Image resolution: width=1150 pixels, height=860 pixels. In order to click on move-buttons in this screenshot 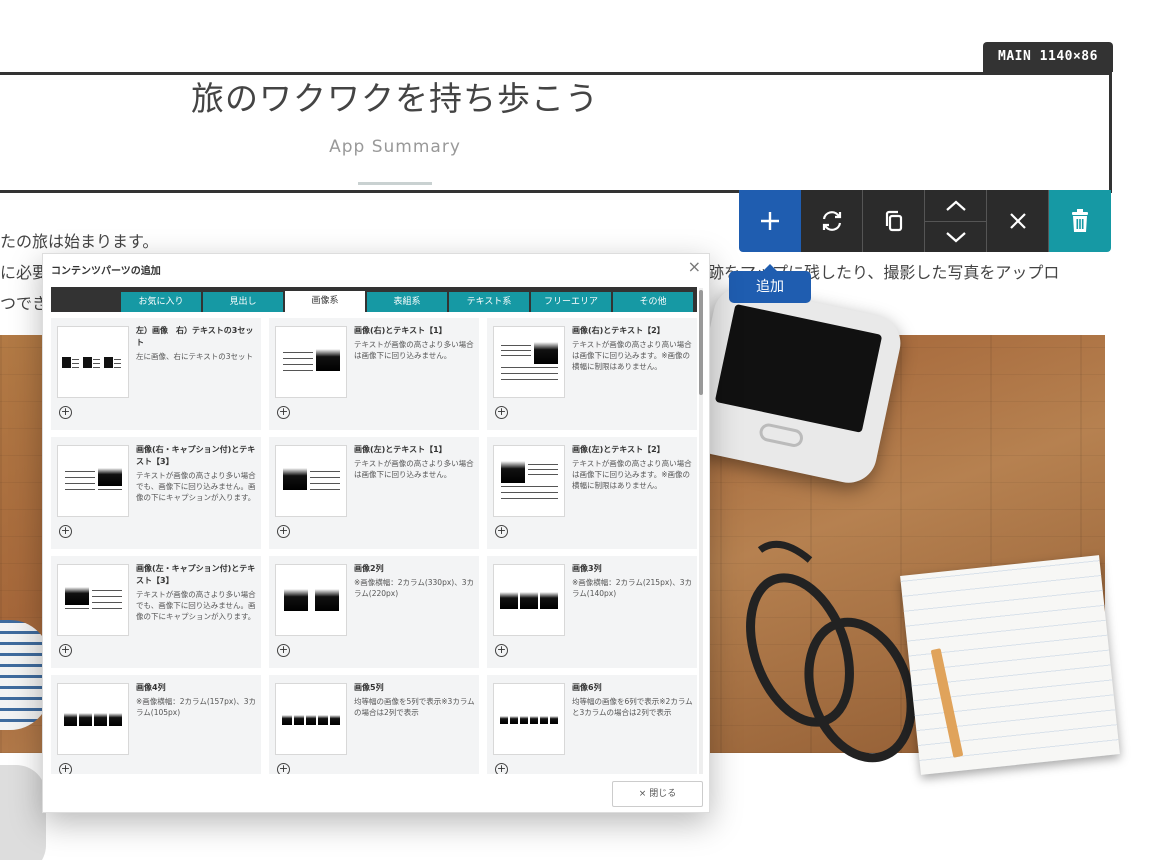, I will do `click(955, 221)`.